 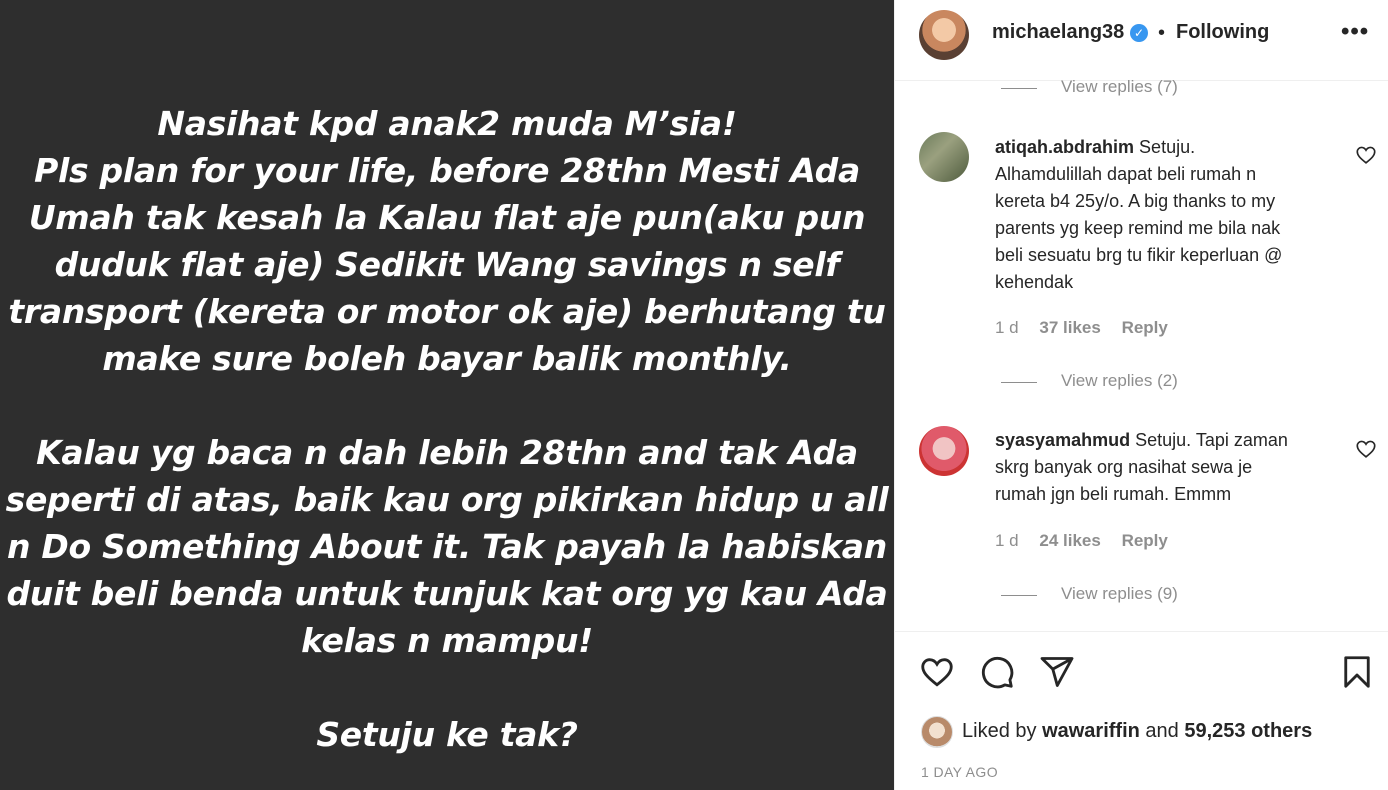 I want to click on liked-by-text: Liked by wawariffin and 59,253 others, so click(x=1137, y=731).